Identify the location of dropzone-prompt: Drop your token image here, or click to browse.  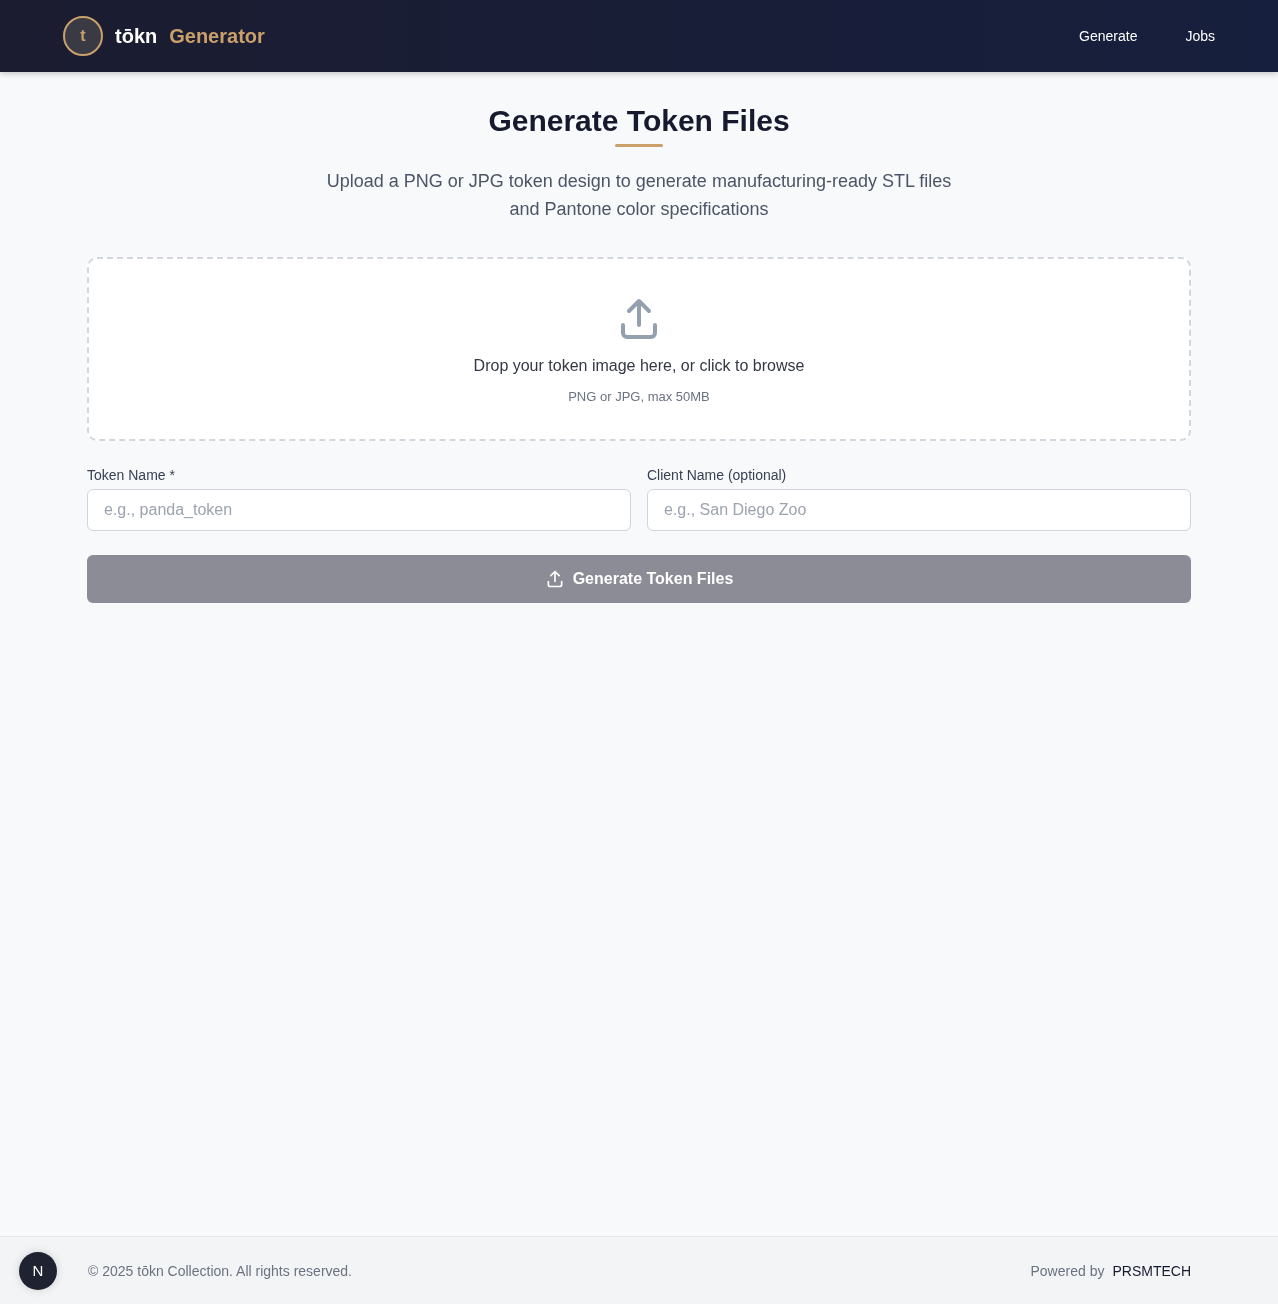
(639, 365).